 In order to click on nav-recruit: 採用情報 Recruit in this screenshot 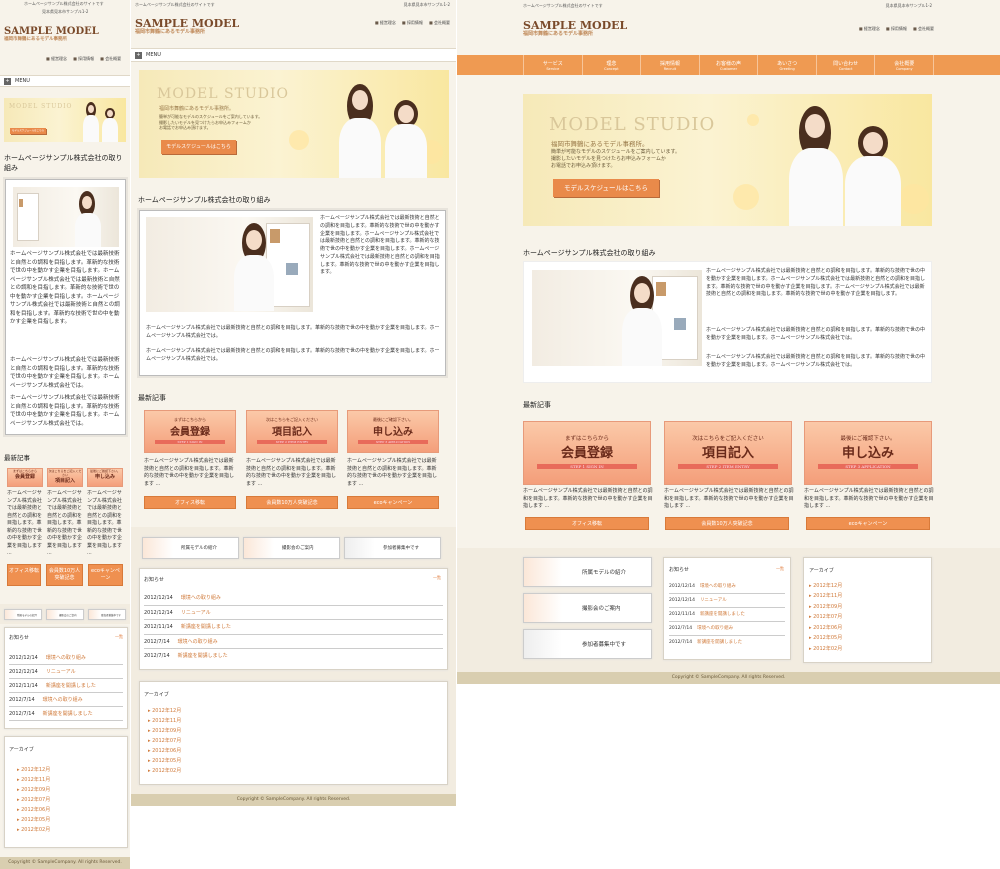, I will do `click(670, 65)`.